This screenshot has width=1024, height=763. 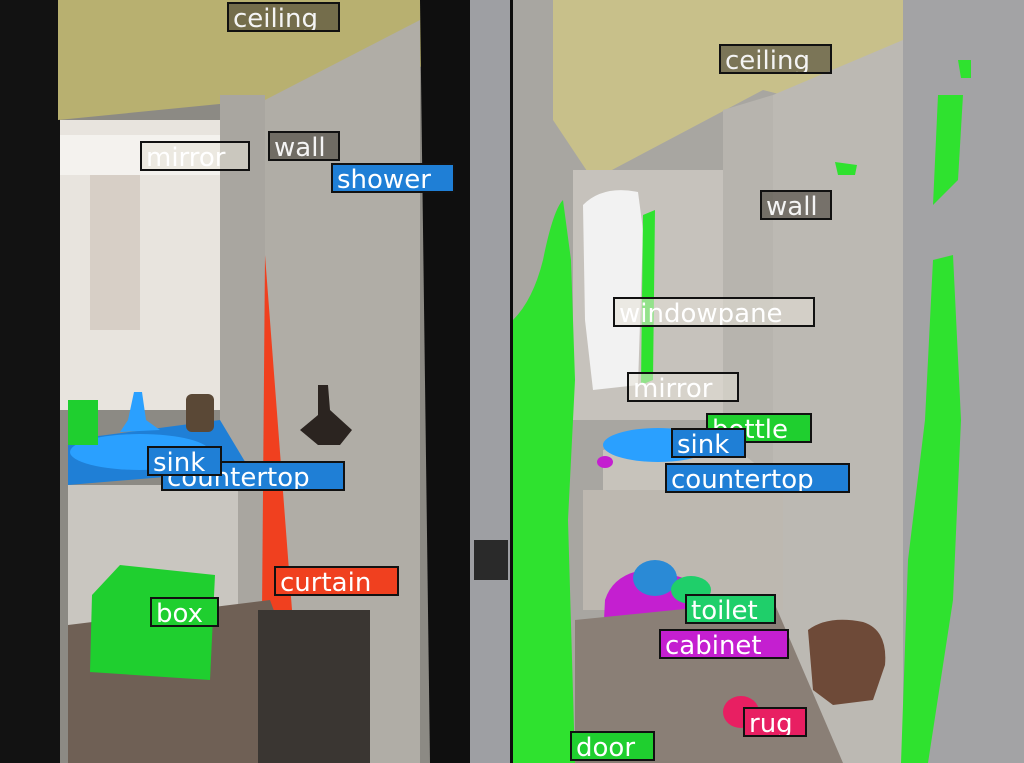 I want to click on label-door: door, so click(x=612, y=746).